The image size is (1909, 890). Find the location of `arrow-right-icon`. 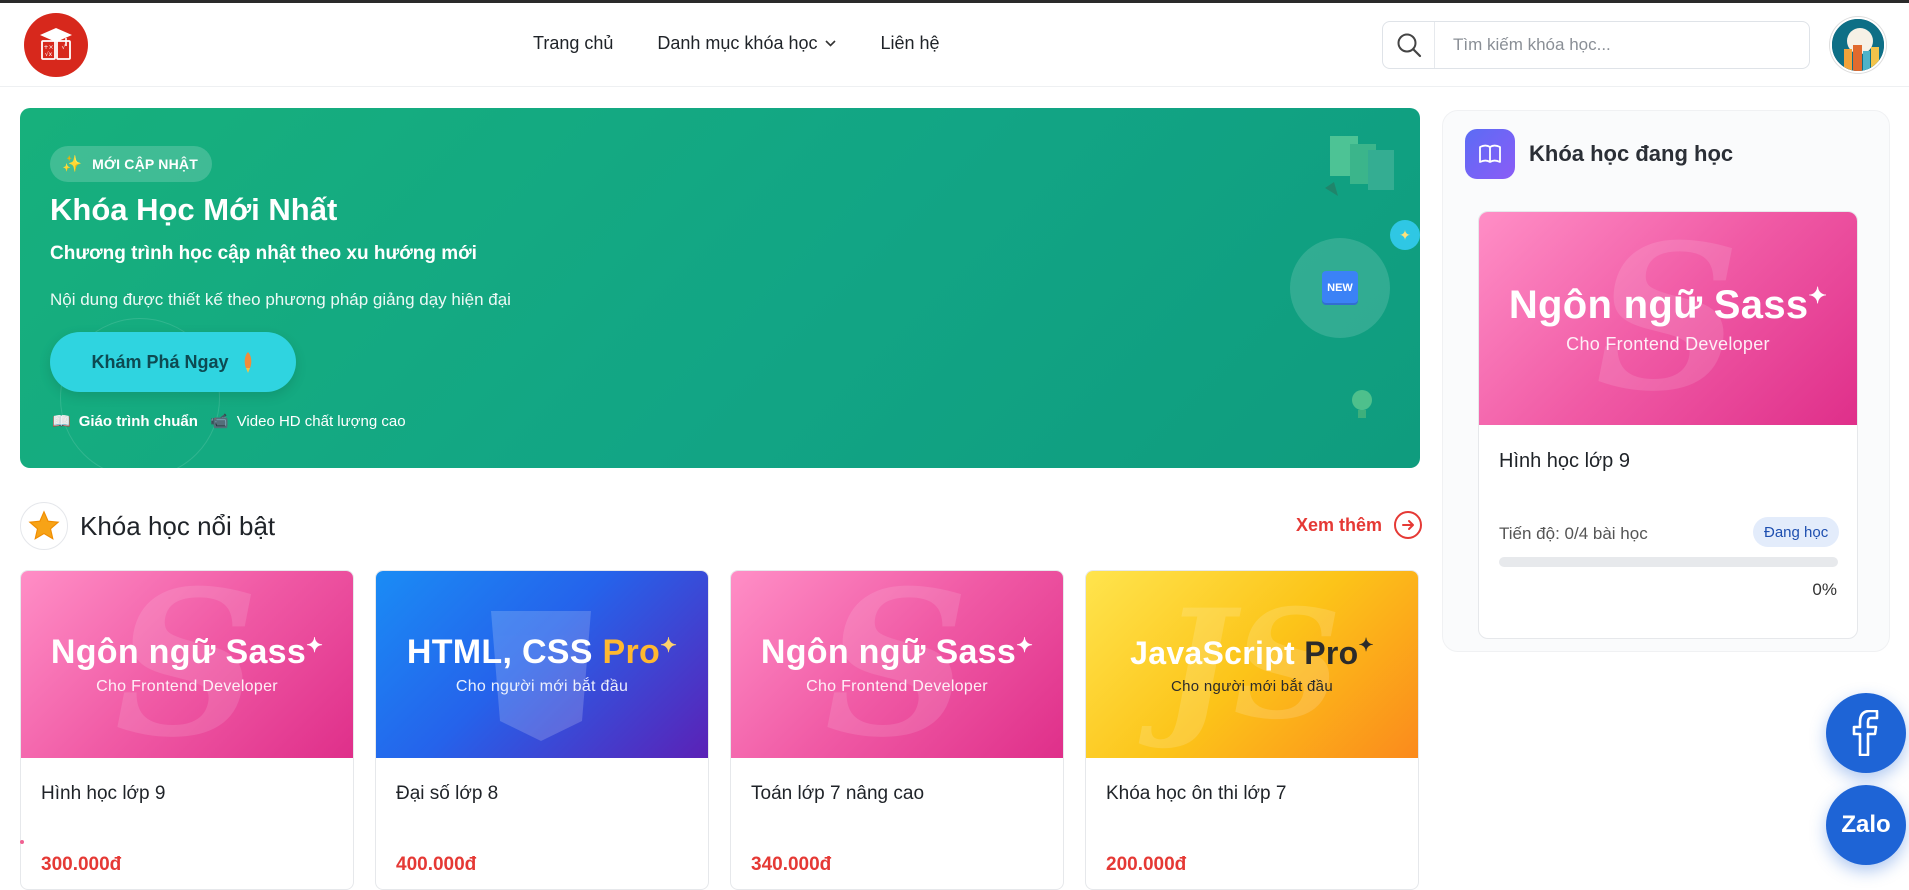

arrow-right-icon is located at coordinates (1408, 525).